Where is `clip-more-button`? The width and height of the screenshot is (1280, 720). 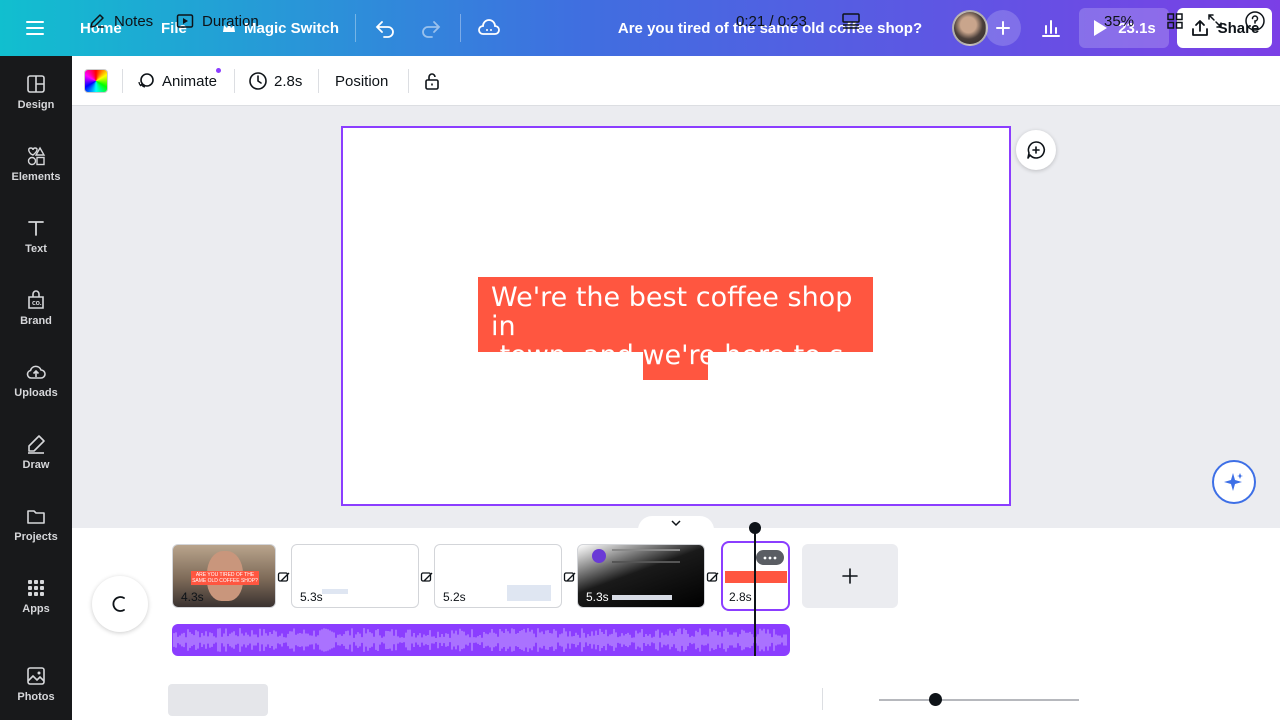
clip-more-button is located at coordinates (770, 557).